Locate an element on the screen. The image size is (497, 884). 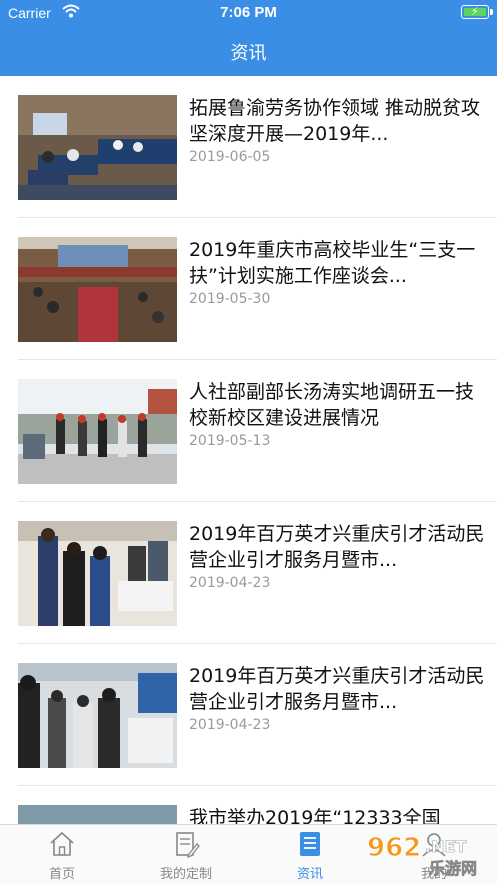
watermark-logo: 962 .NET 乐游网 is located at coordinates (422, 856).